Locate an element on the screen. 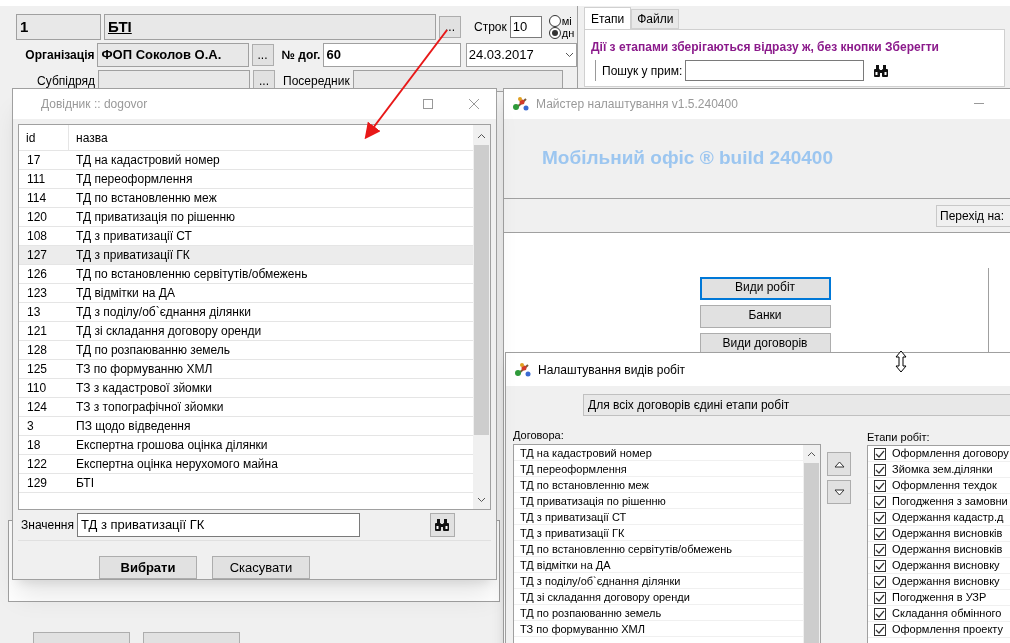 This screenshot has width=1010, height=643. id-cell-text: 123 is located at coordinates (37, 293).